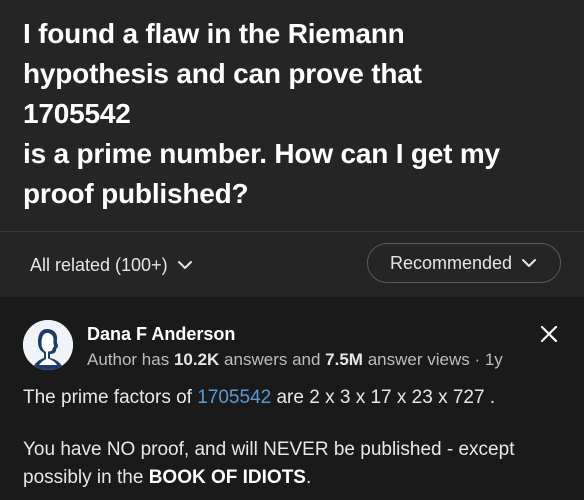  Describe the element at coordinates (261, 153) in the screenshot. I see `question-title-line: is a prime number. How can I get my` at that location.